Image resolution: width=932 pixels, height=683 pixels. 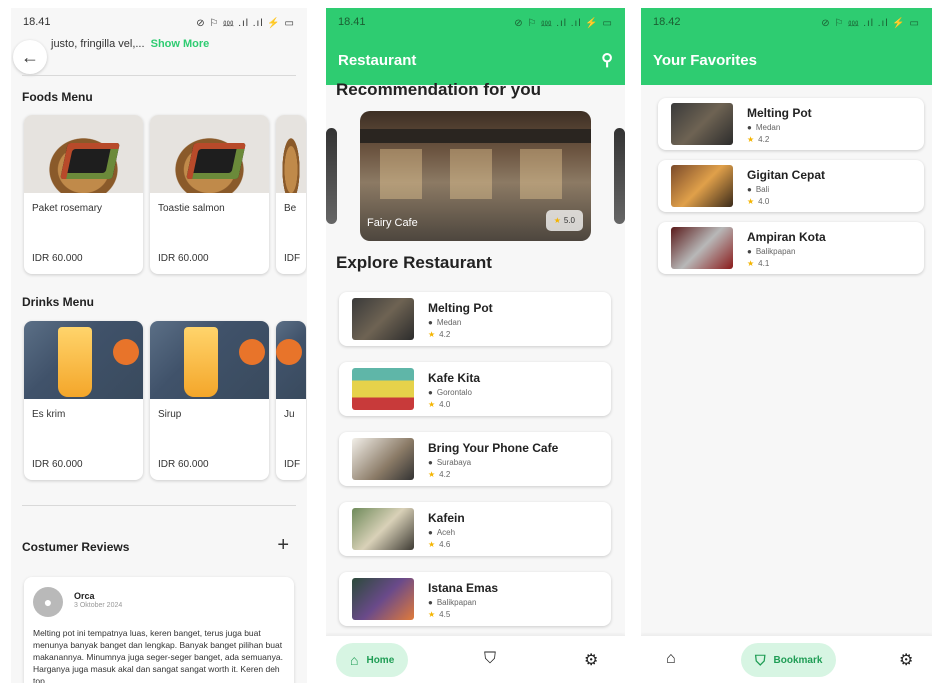 I want to click on explore-title: Explore Restaurant, so click(x=414, y=262).